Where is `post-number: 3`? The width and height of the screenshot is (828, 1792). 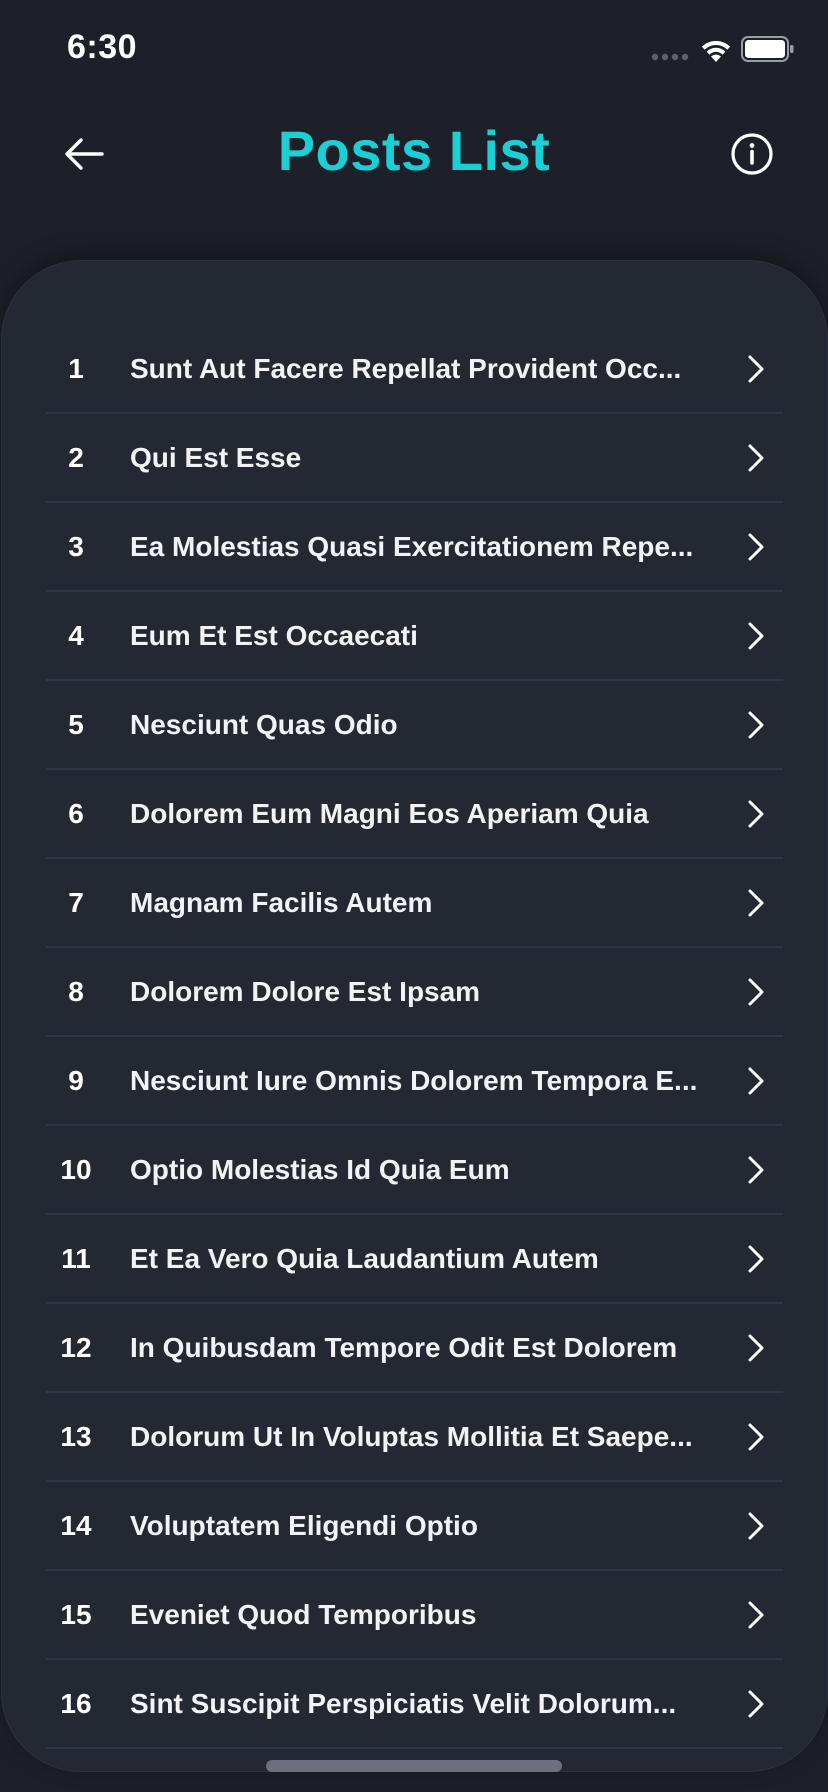 post-number: 3 is located at coordinates (76, 546).